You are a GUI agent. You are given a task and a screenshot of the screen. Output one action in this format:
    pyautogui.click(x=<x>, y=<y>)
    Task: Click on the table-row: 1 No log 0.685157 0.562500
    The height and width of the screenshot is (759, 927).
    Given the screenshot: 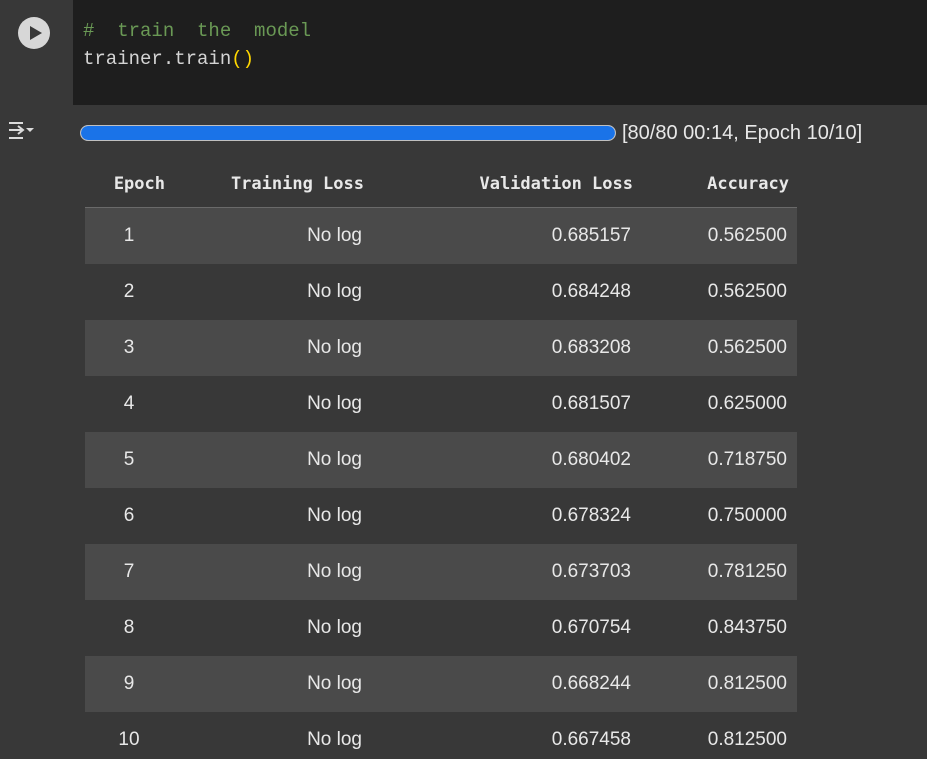 What is the action you would take?
    pyautogui.click(x=441, y=235)
    